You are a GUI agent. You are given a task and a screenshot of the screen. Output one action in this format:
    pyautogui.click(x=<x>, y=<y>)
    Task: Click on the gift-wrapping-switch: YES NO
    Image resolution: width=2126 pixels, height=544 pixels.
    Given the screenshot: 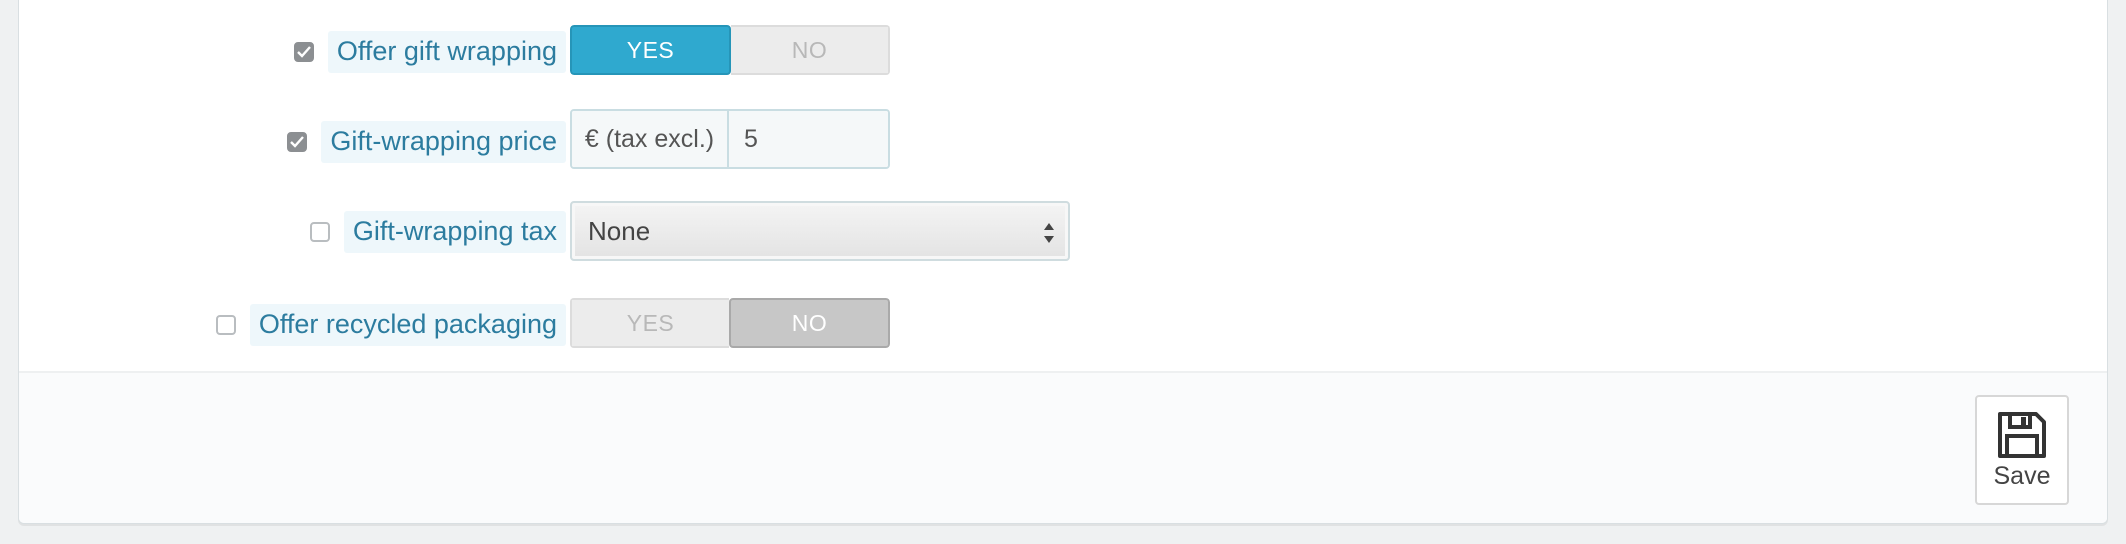 What is the action you would take?
    pyautogui.click(x=730, y=50)
    